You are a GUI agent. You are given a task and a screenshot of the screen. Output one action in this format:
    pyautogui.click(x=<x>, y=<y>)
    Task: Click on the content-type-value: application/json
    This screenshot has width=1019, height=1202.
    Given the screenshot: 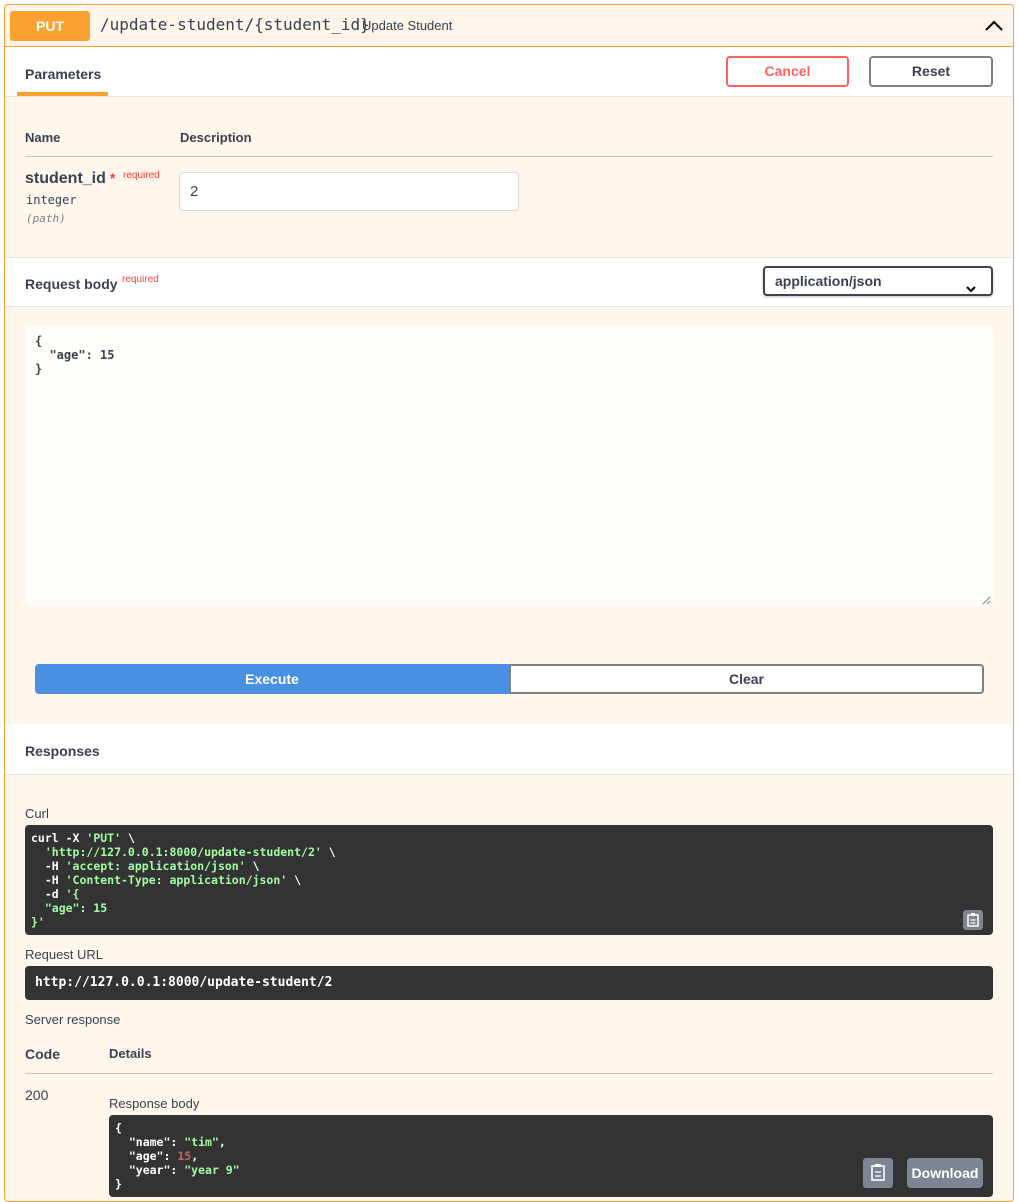 What is the action you would take?
    pyautogui.click(x=828, y=281)
    